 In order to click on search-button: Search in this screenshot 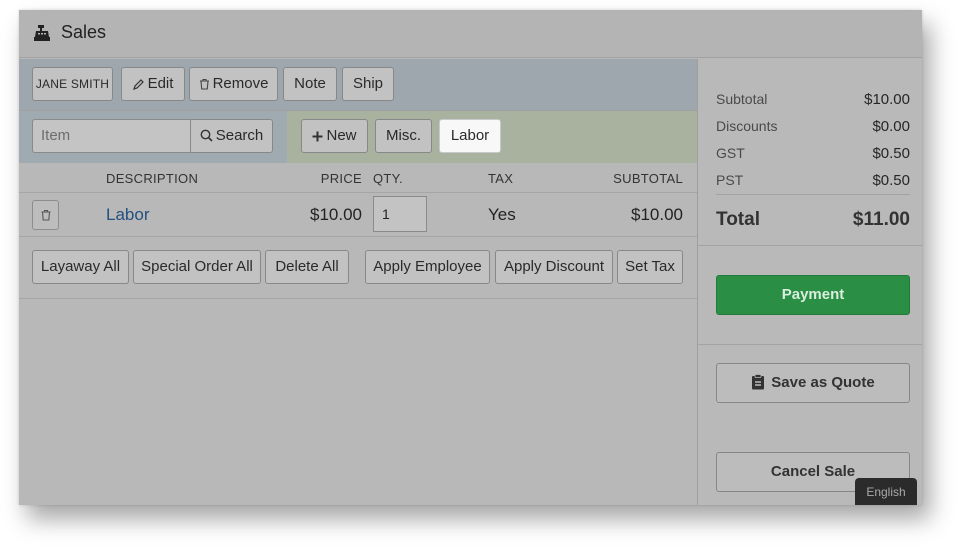, I will do `click(231, 136)`.